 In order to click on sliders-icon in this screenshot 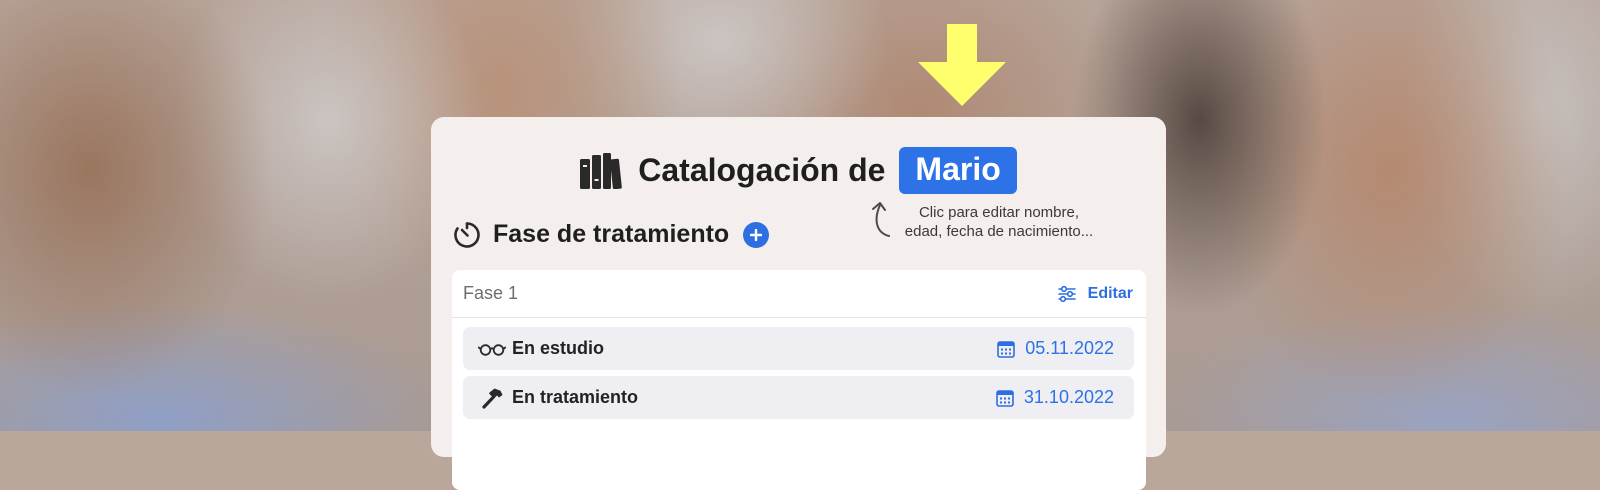, I will do `click(1066, 293)`.